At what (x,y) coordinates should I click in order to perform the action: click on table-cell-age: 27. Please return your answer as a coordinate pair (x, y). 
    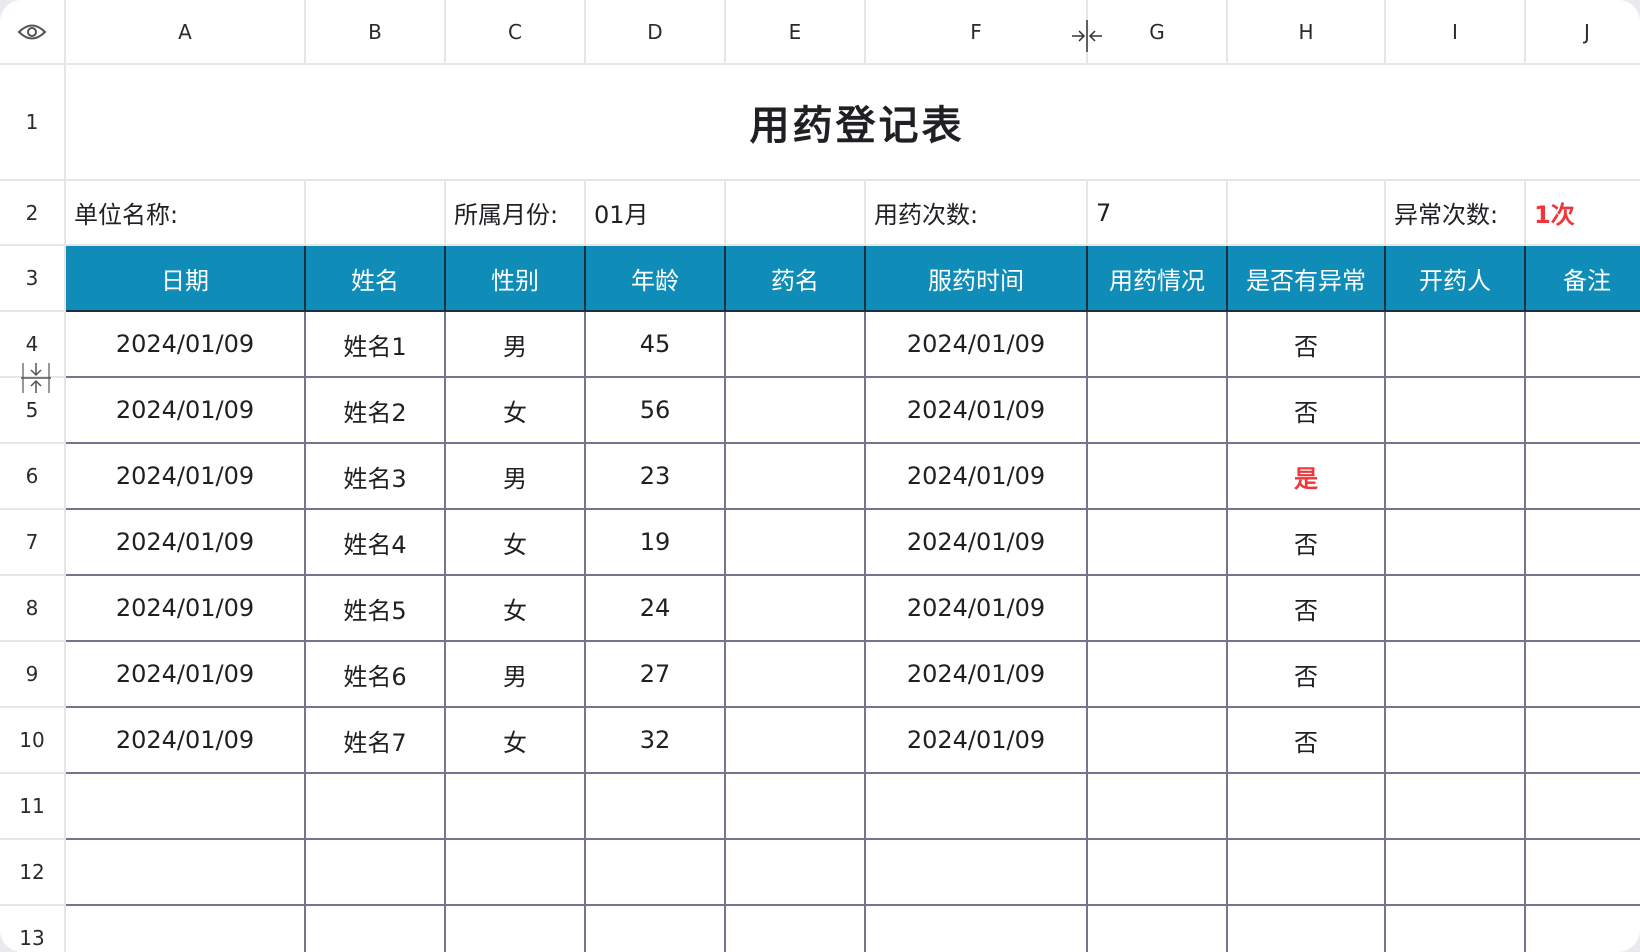
    Looking at the image, I should click on (656, 675).